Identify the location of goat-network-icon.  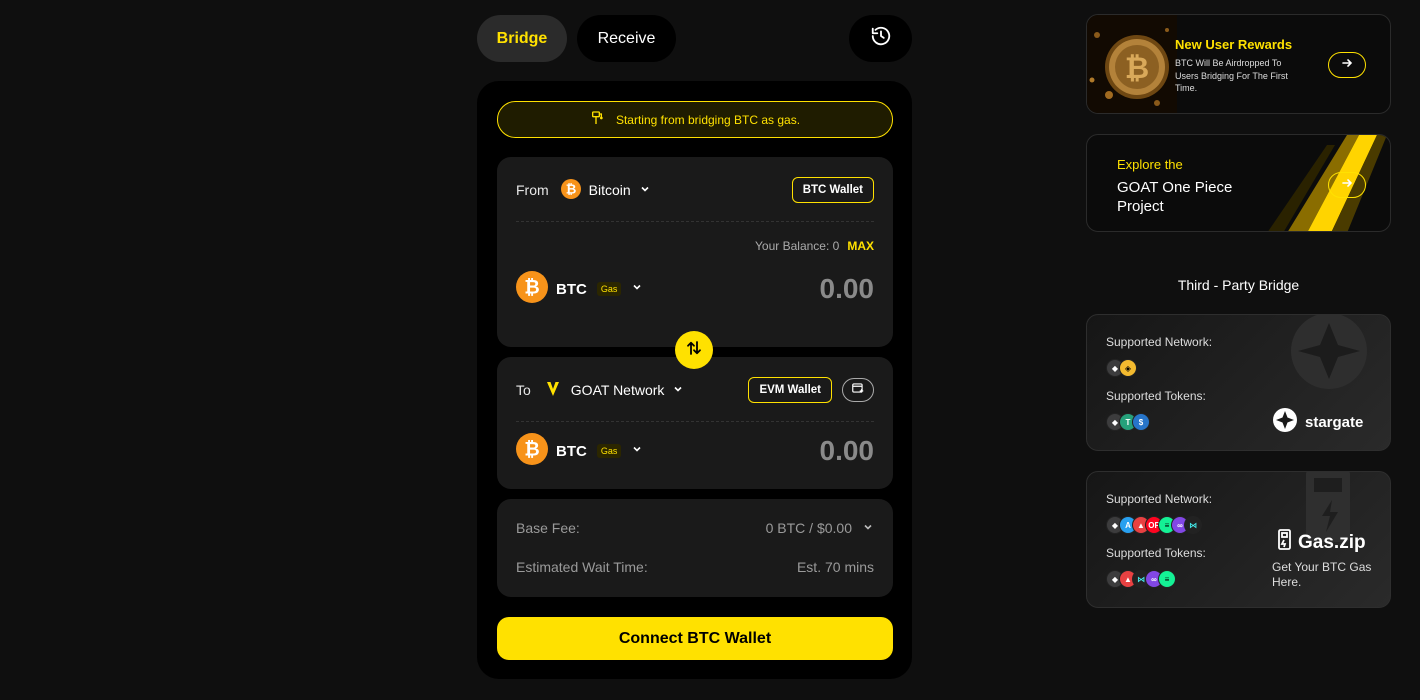
(553, 390).